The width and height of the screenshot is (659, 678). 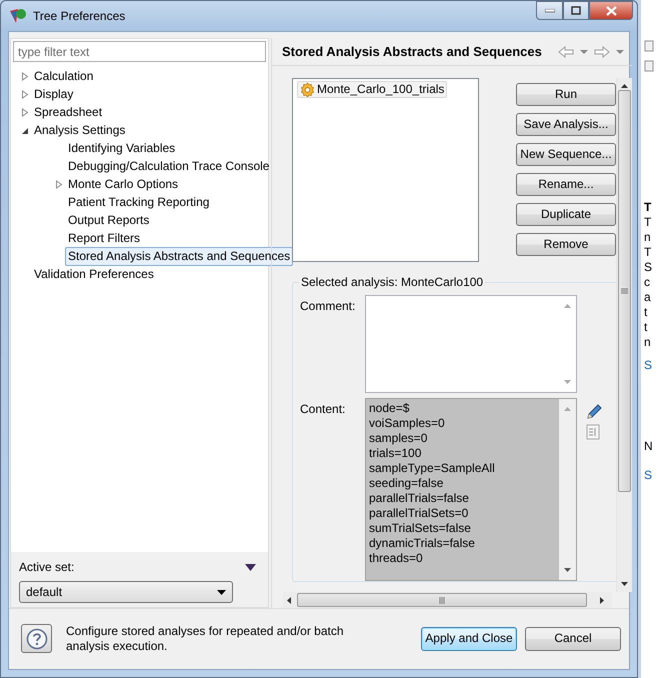 I want to click on help-button, so click(x=36, y=638).